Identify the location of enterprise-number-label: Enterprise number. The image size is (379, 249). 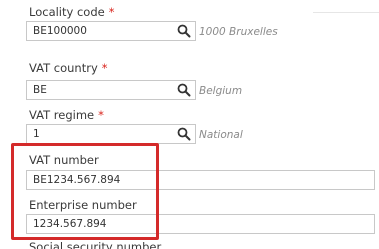
(83, 205).